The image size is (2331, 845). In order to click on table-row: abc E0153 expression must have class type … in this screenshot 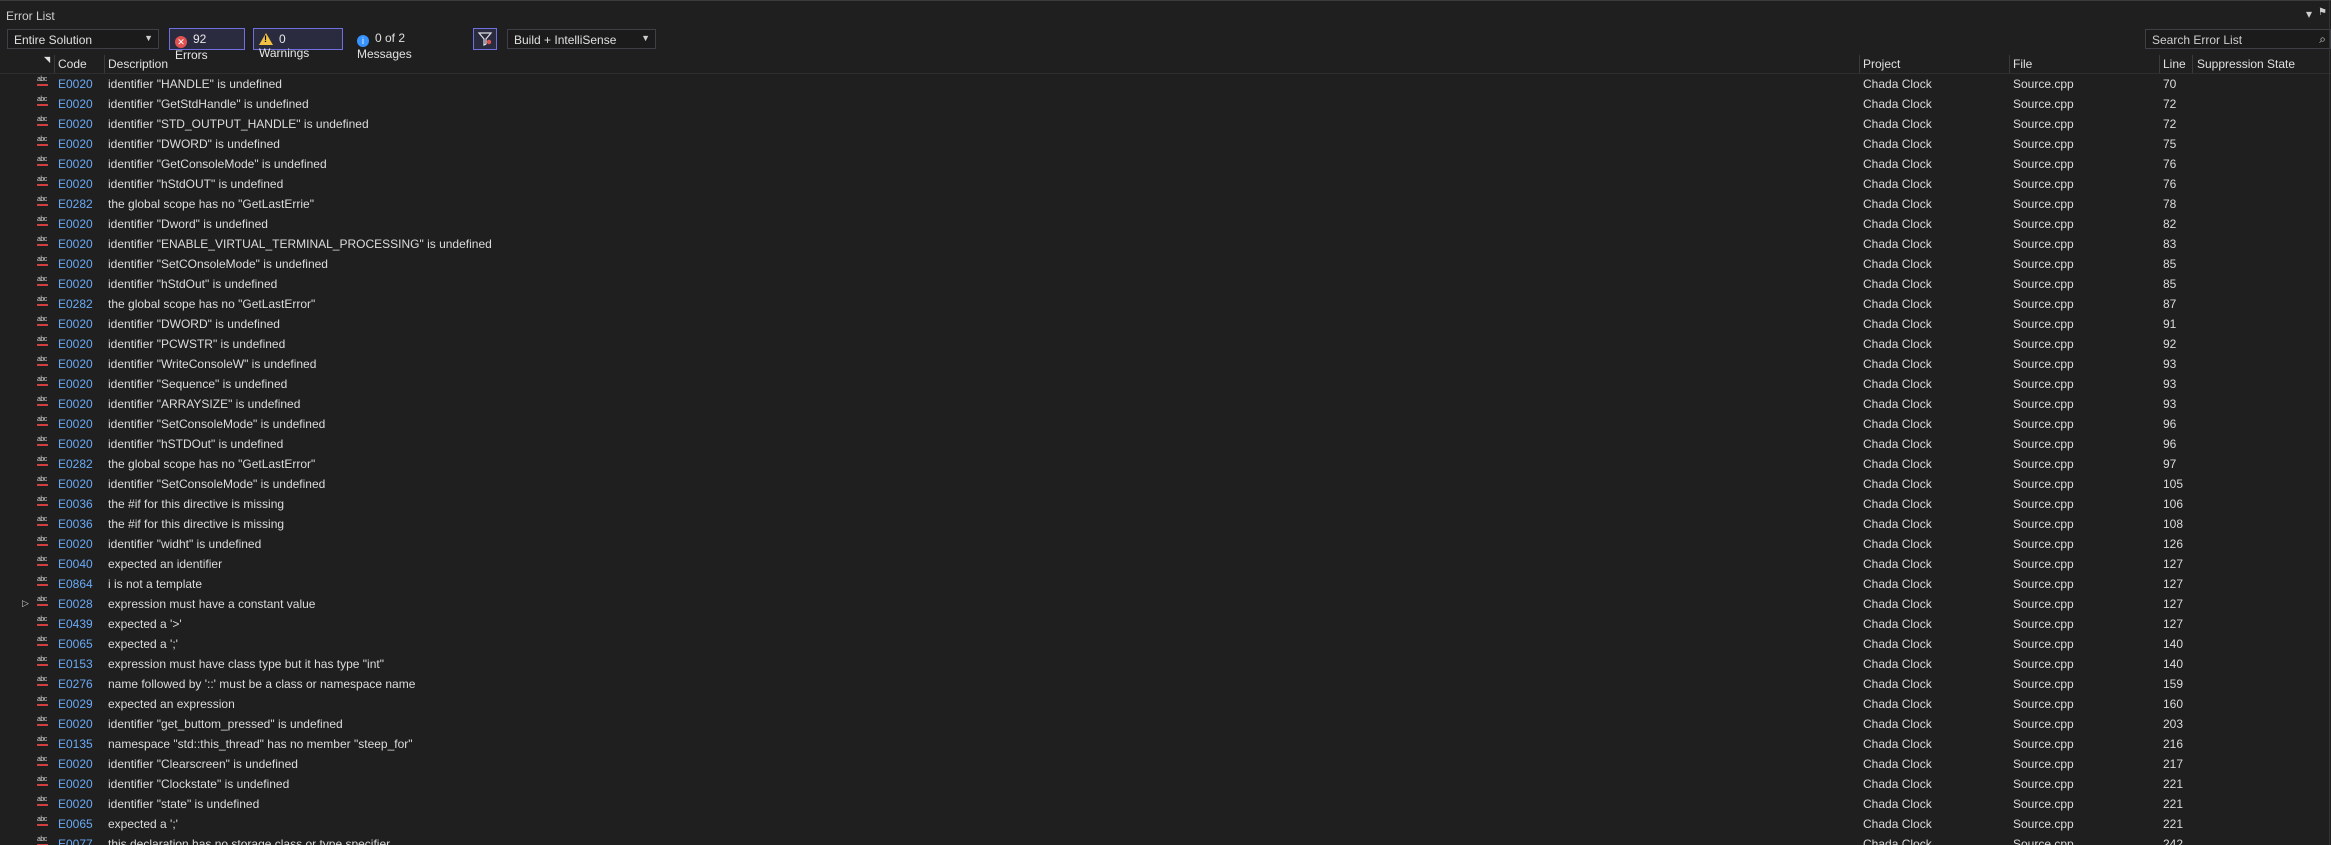, I will do `click(1165, 664)`.